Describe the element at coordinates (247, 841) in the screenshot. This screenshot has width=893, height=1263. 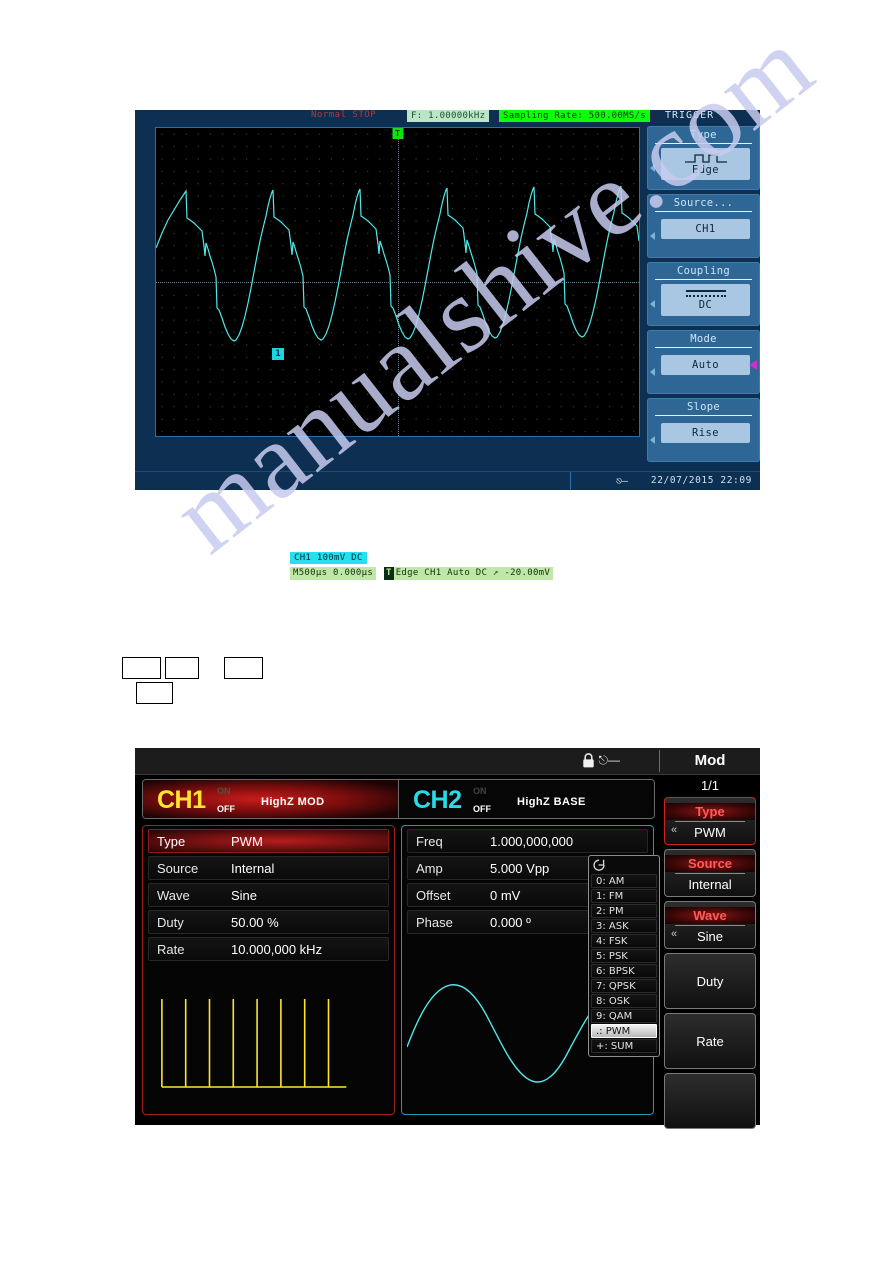
I see `param-value: PWM` at that location.